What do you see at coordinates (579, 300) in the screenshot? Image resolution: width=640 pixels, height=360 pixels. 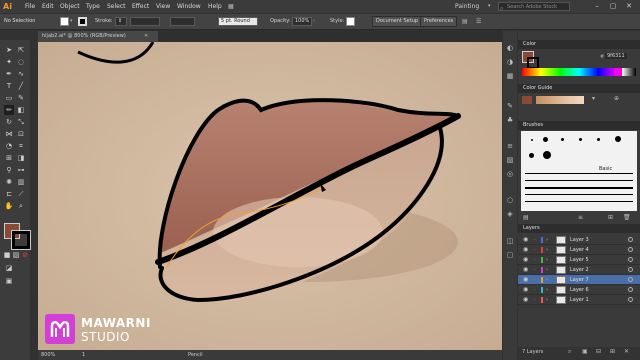 I see `layer-row: ◉ · › Layer 1` at bounding box center [579, 300].